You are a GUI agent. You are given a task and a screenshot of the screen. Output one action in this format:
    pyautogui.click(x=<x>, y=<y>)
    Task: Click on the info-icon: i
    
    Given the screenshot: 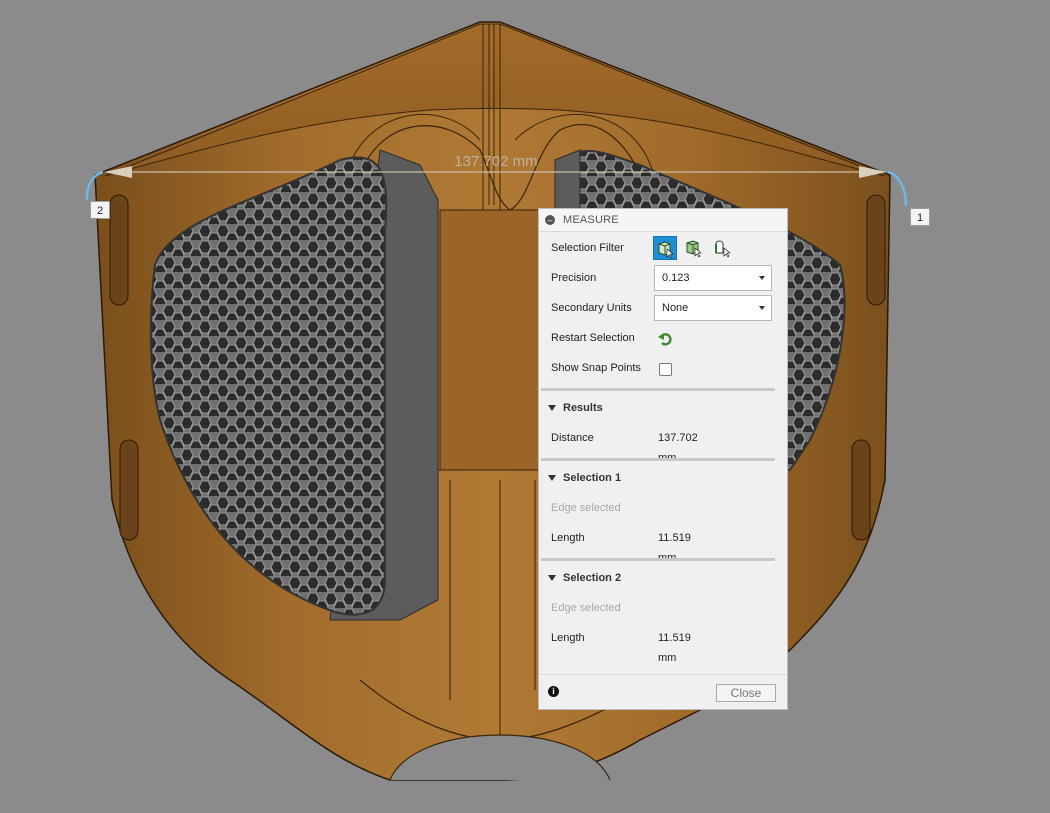 What is the action you would take?
    pyautogui.click(x=553, y=691)
    